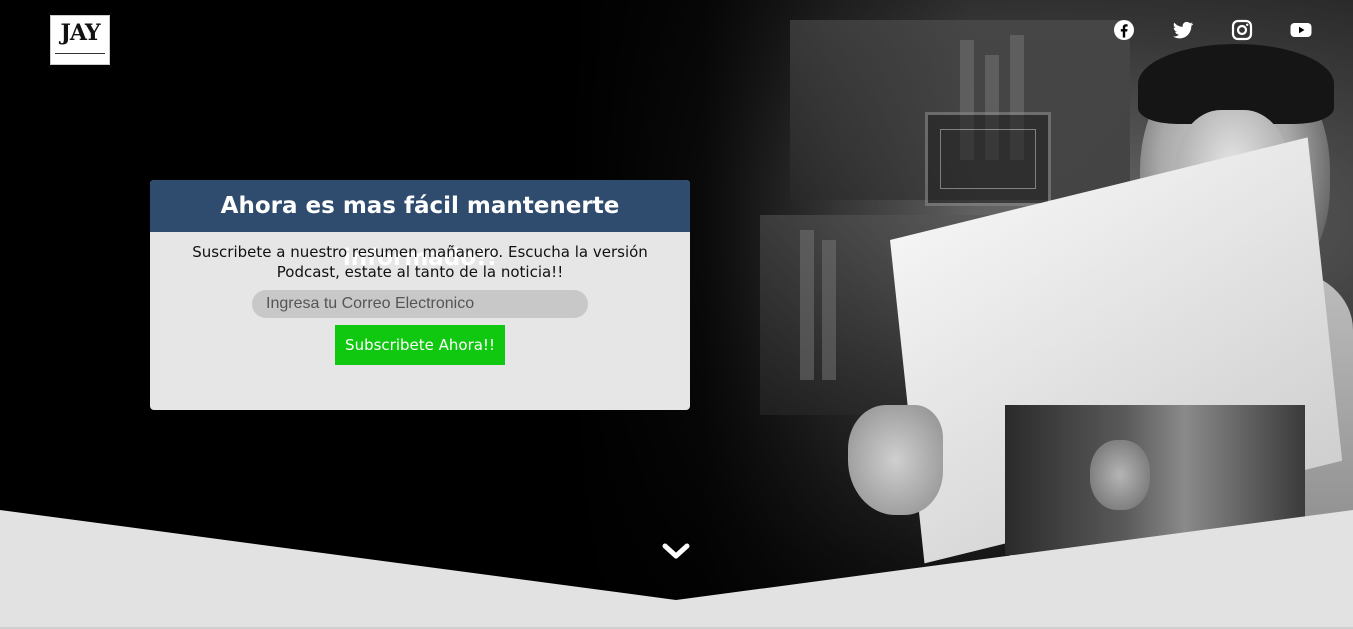 The height and width of the screenshot is (629, 1353). I want to click on facebook-icon, so click(1124, 30).